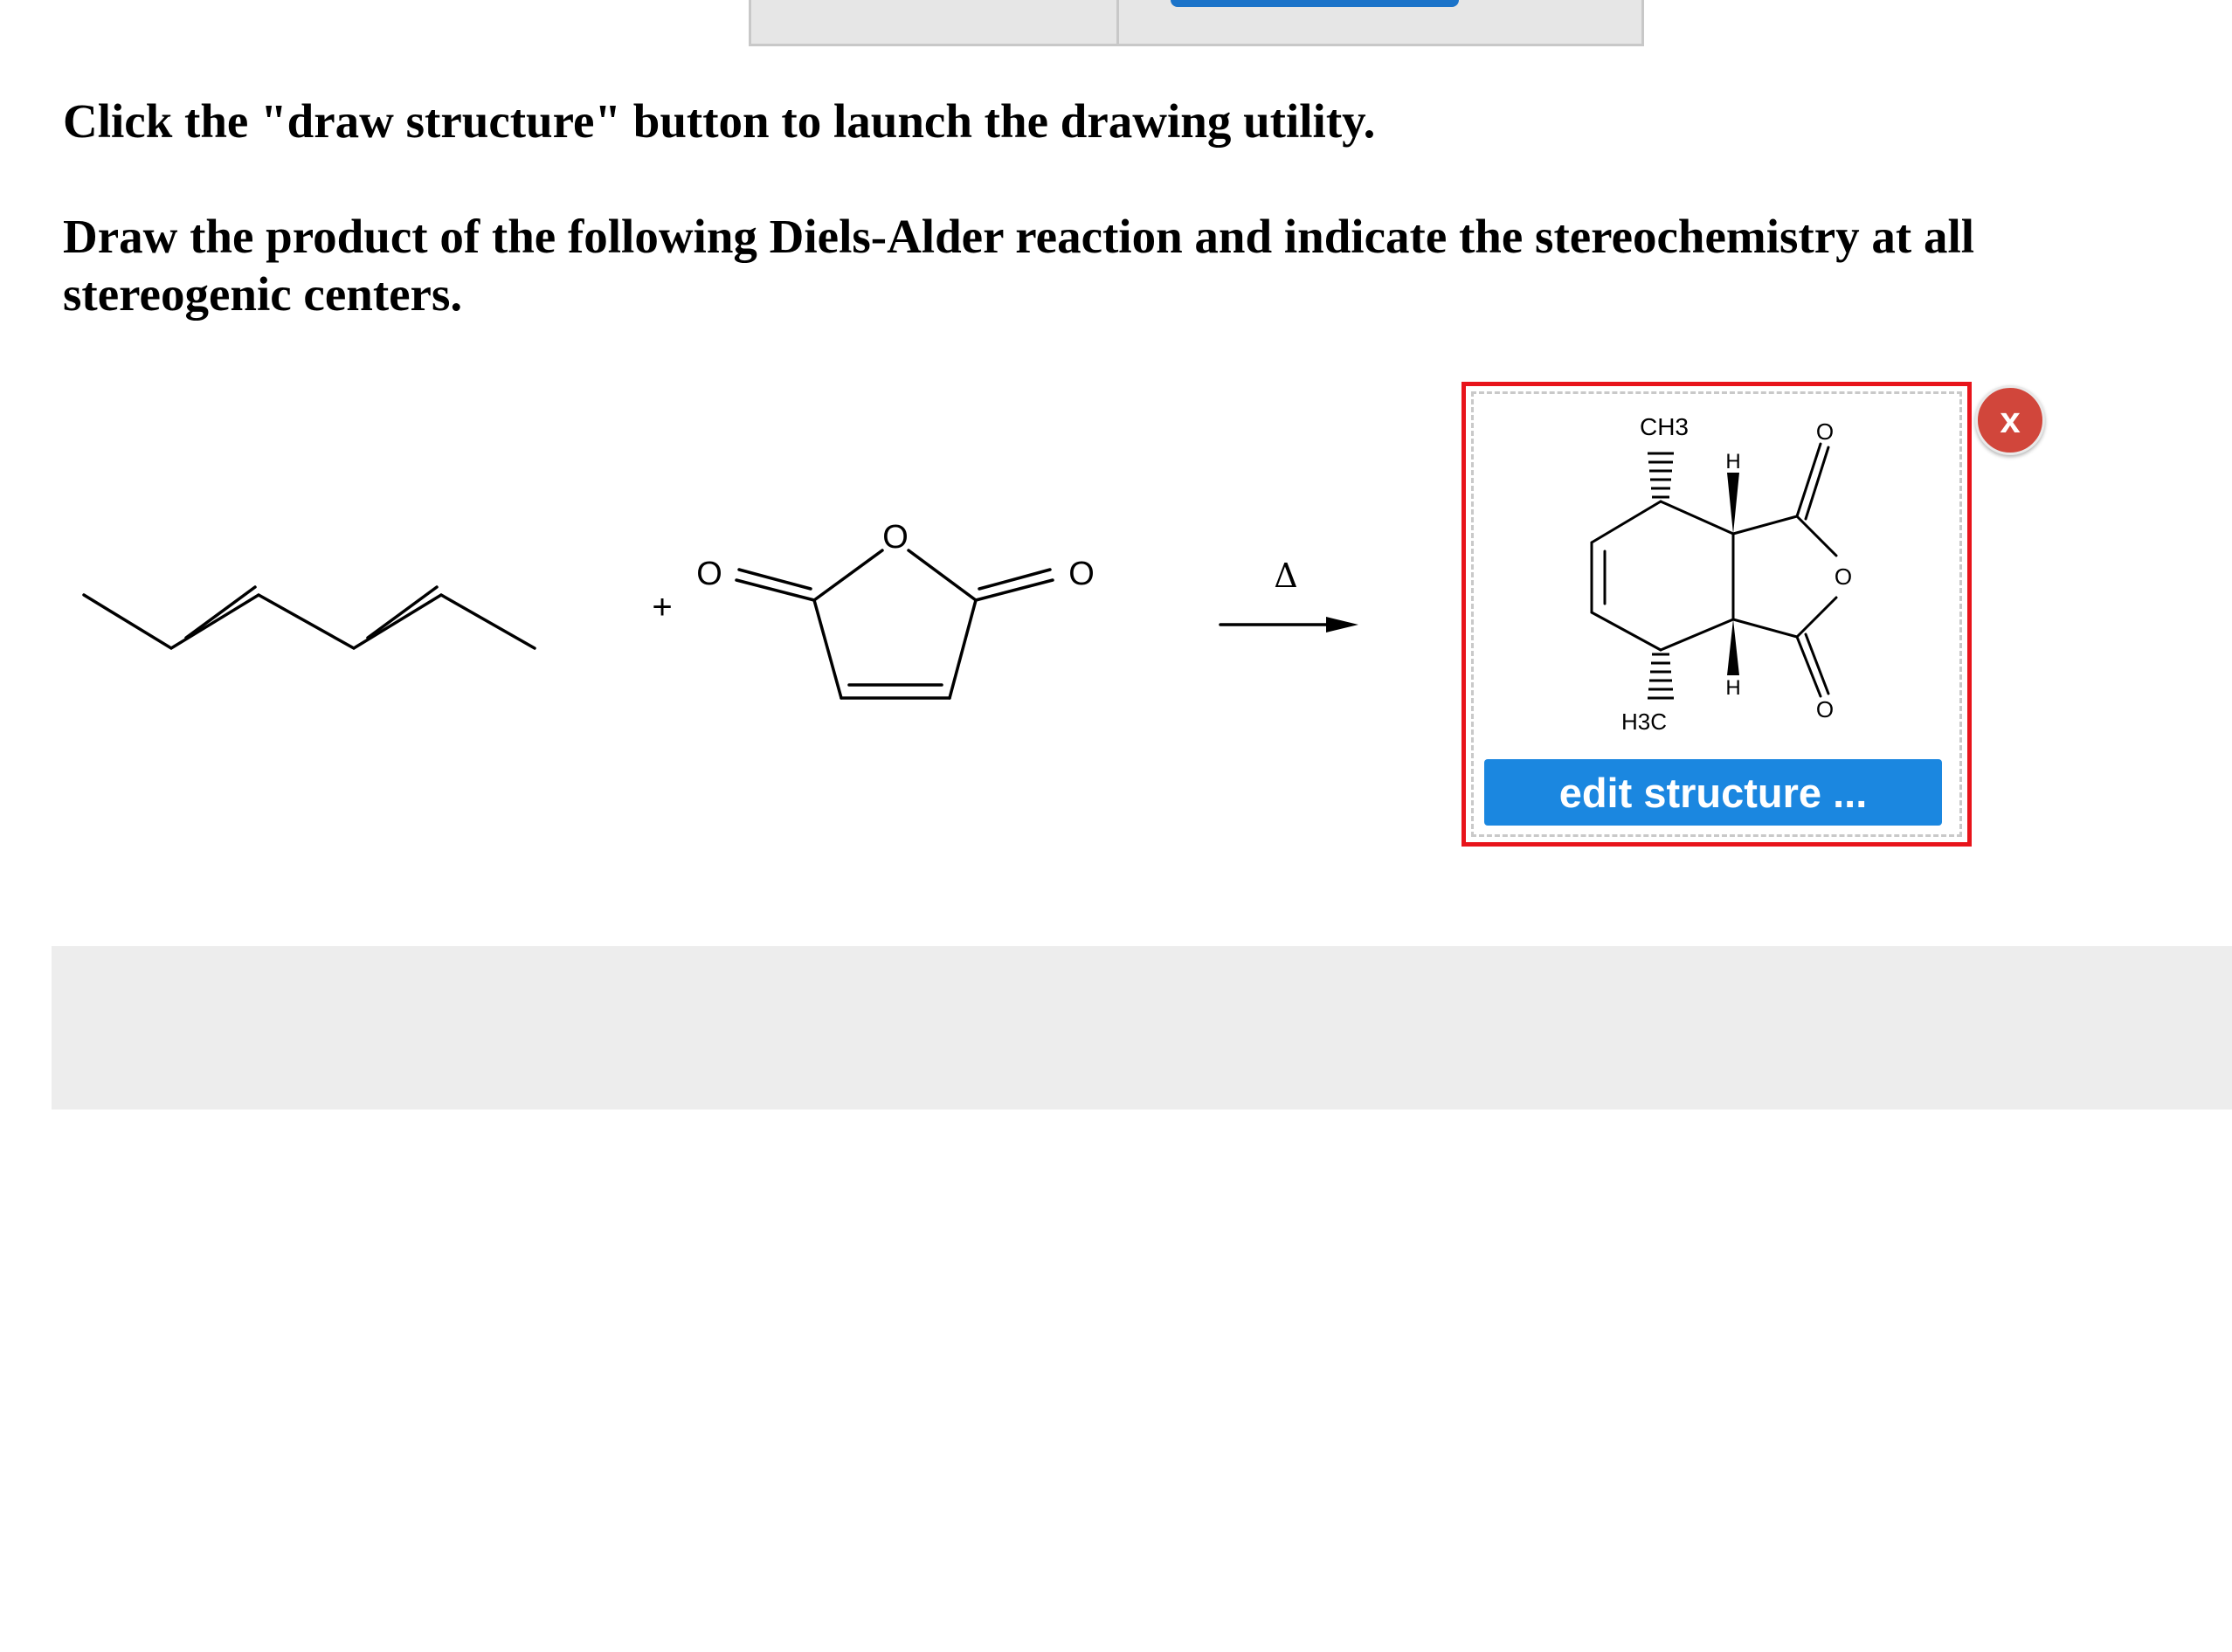 This screenshot has width=2232, height=1652. Describe the element at coordinates (1664, 426) in the screenshot. I see `methyl-top-label: CH3` at that location.